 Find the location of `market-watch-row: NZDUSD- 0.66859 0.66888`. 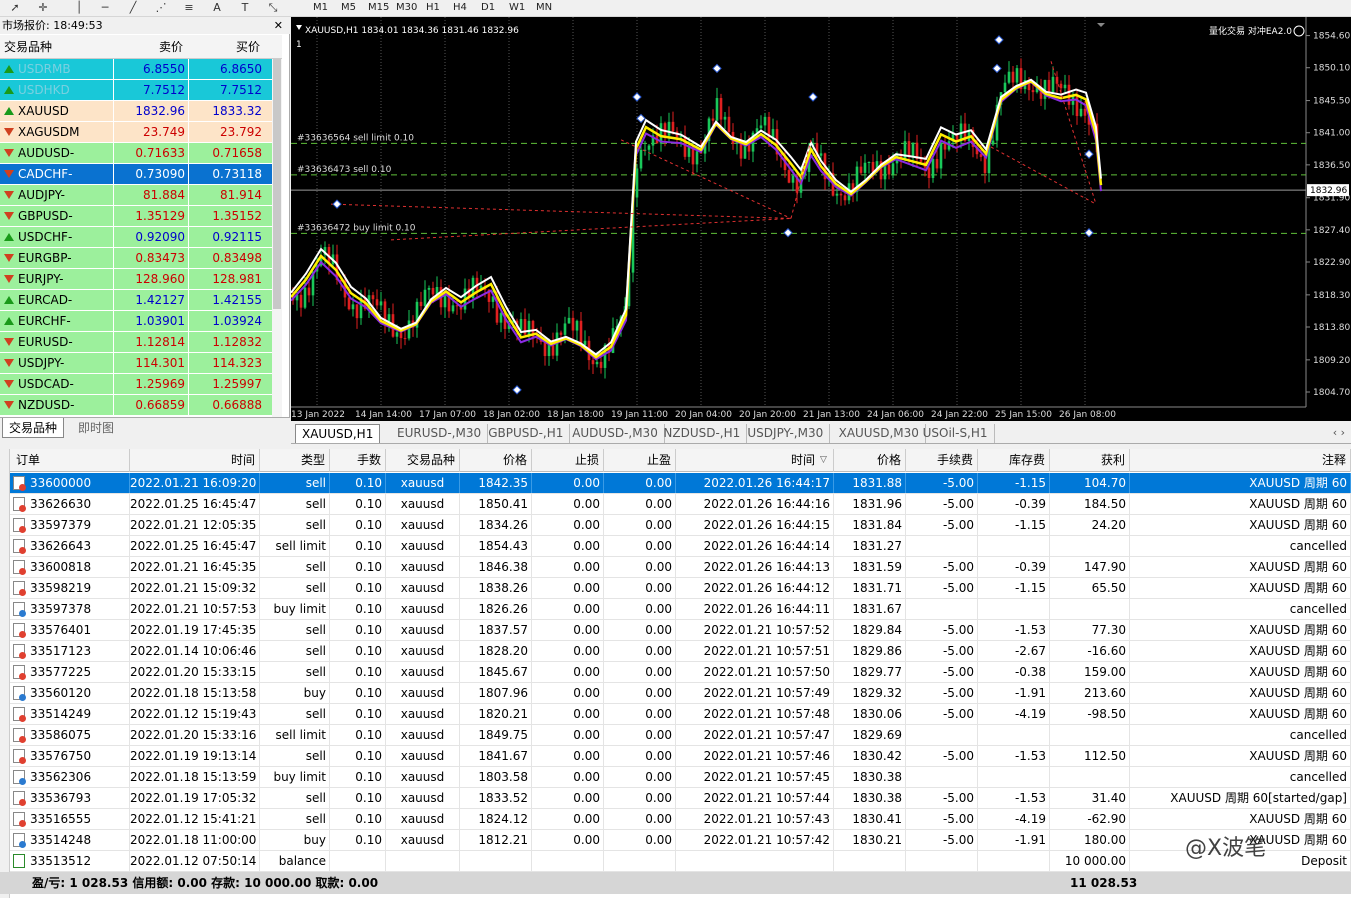

market-watch-row: NZDUSD- 0.66859 0.66888 is located at coordinates (141, 405).